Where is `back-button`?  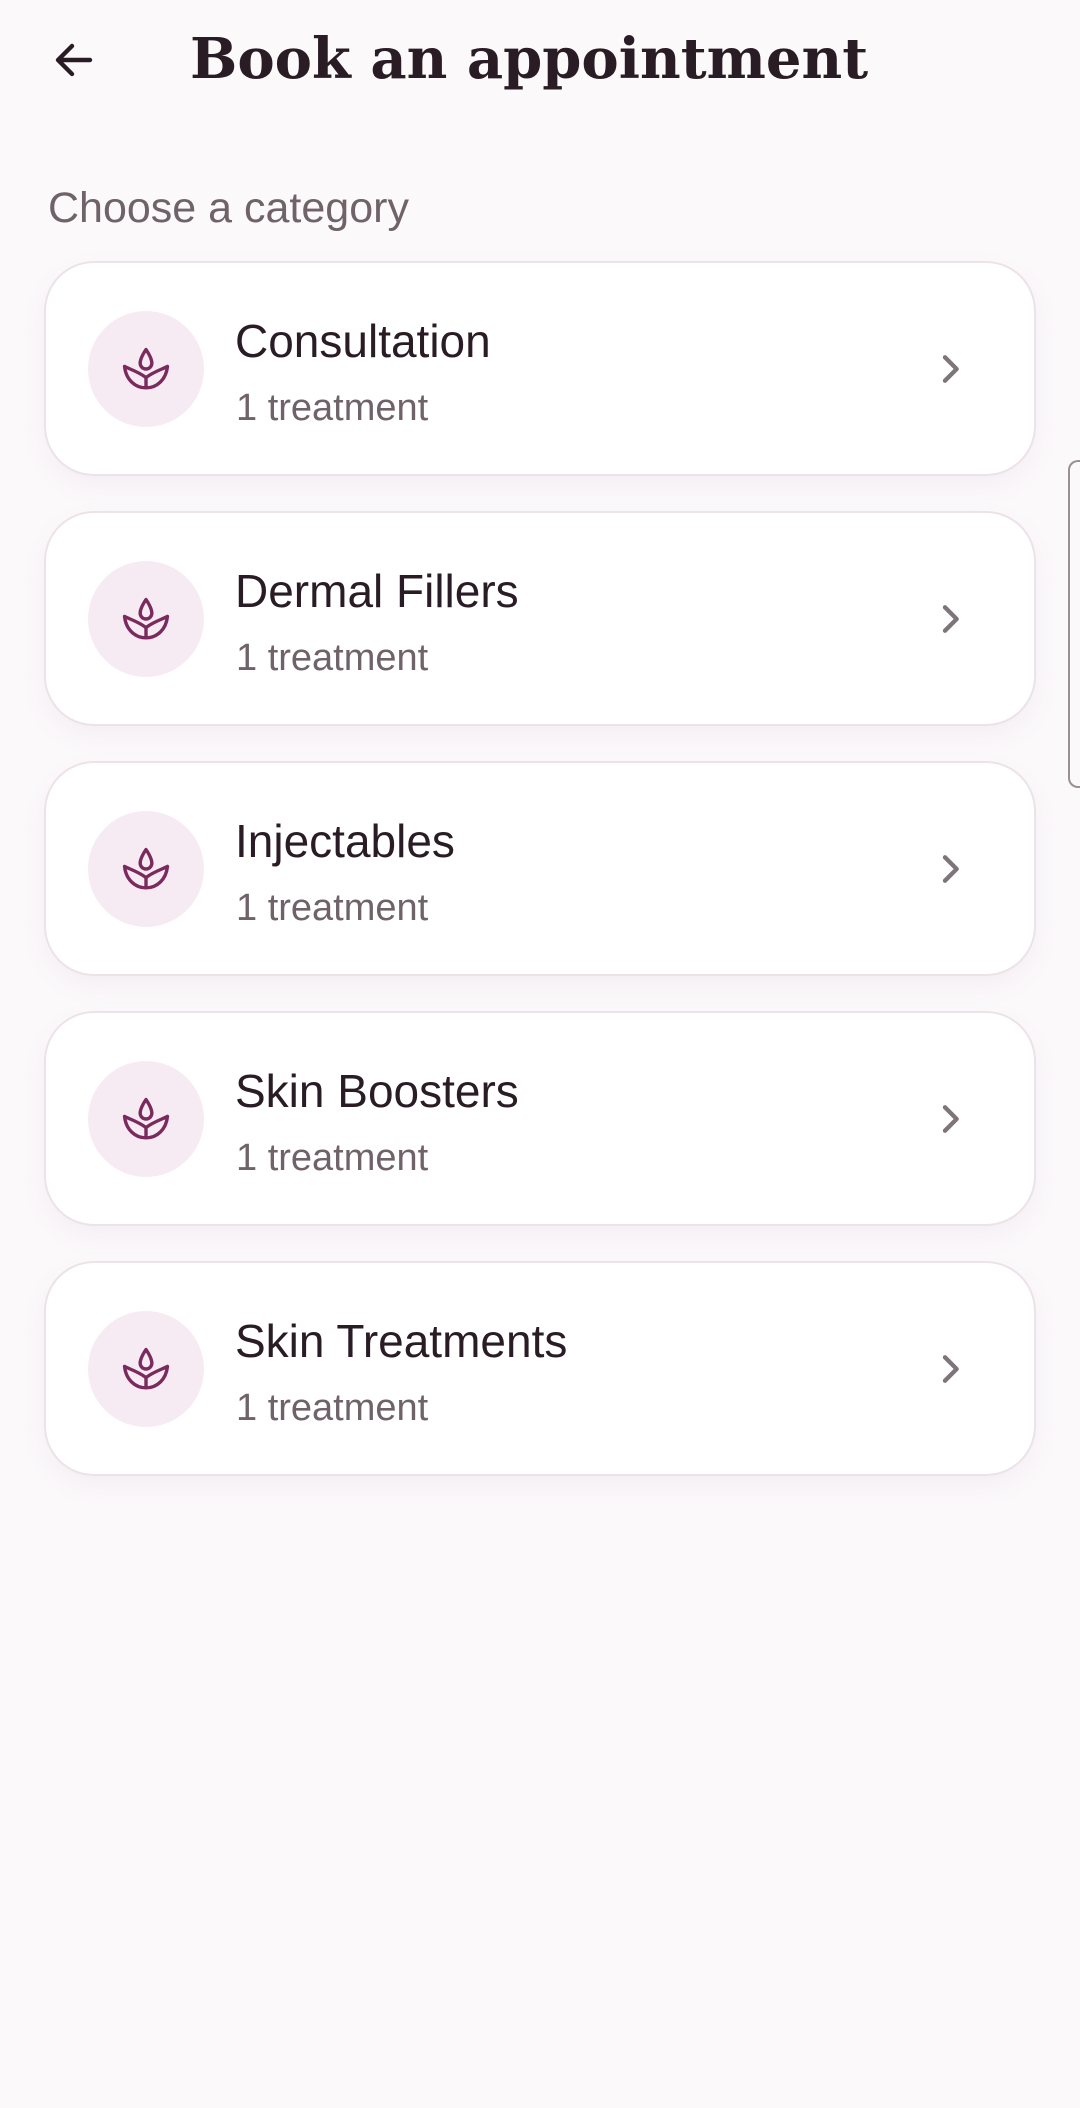 back-button is located at coordinates (74, 60).